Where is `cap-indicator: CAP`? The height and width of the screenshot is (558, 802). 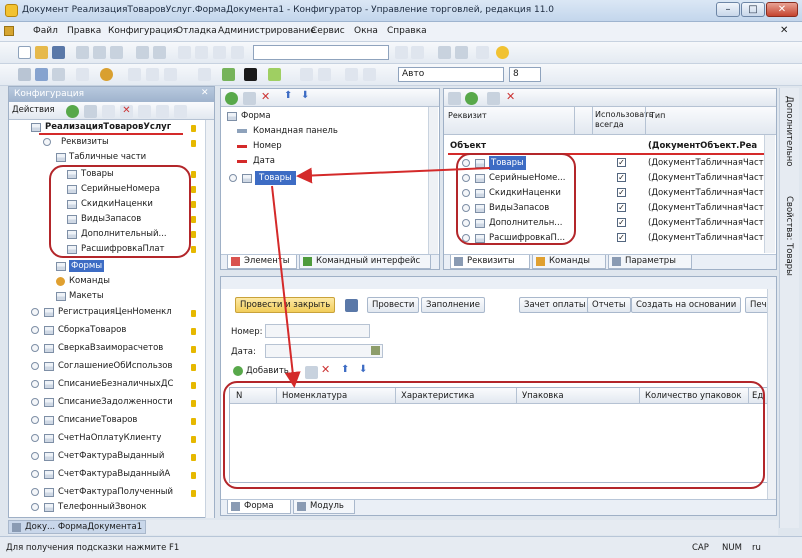
cap-indicator: CAP is located at coordinates (700, 548).